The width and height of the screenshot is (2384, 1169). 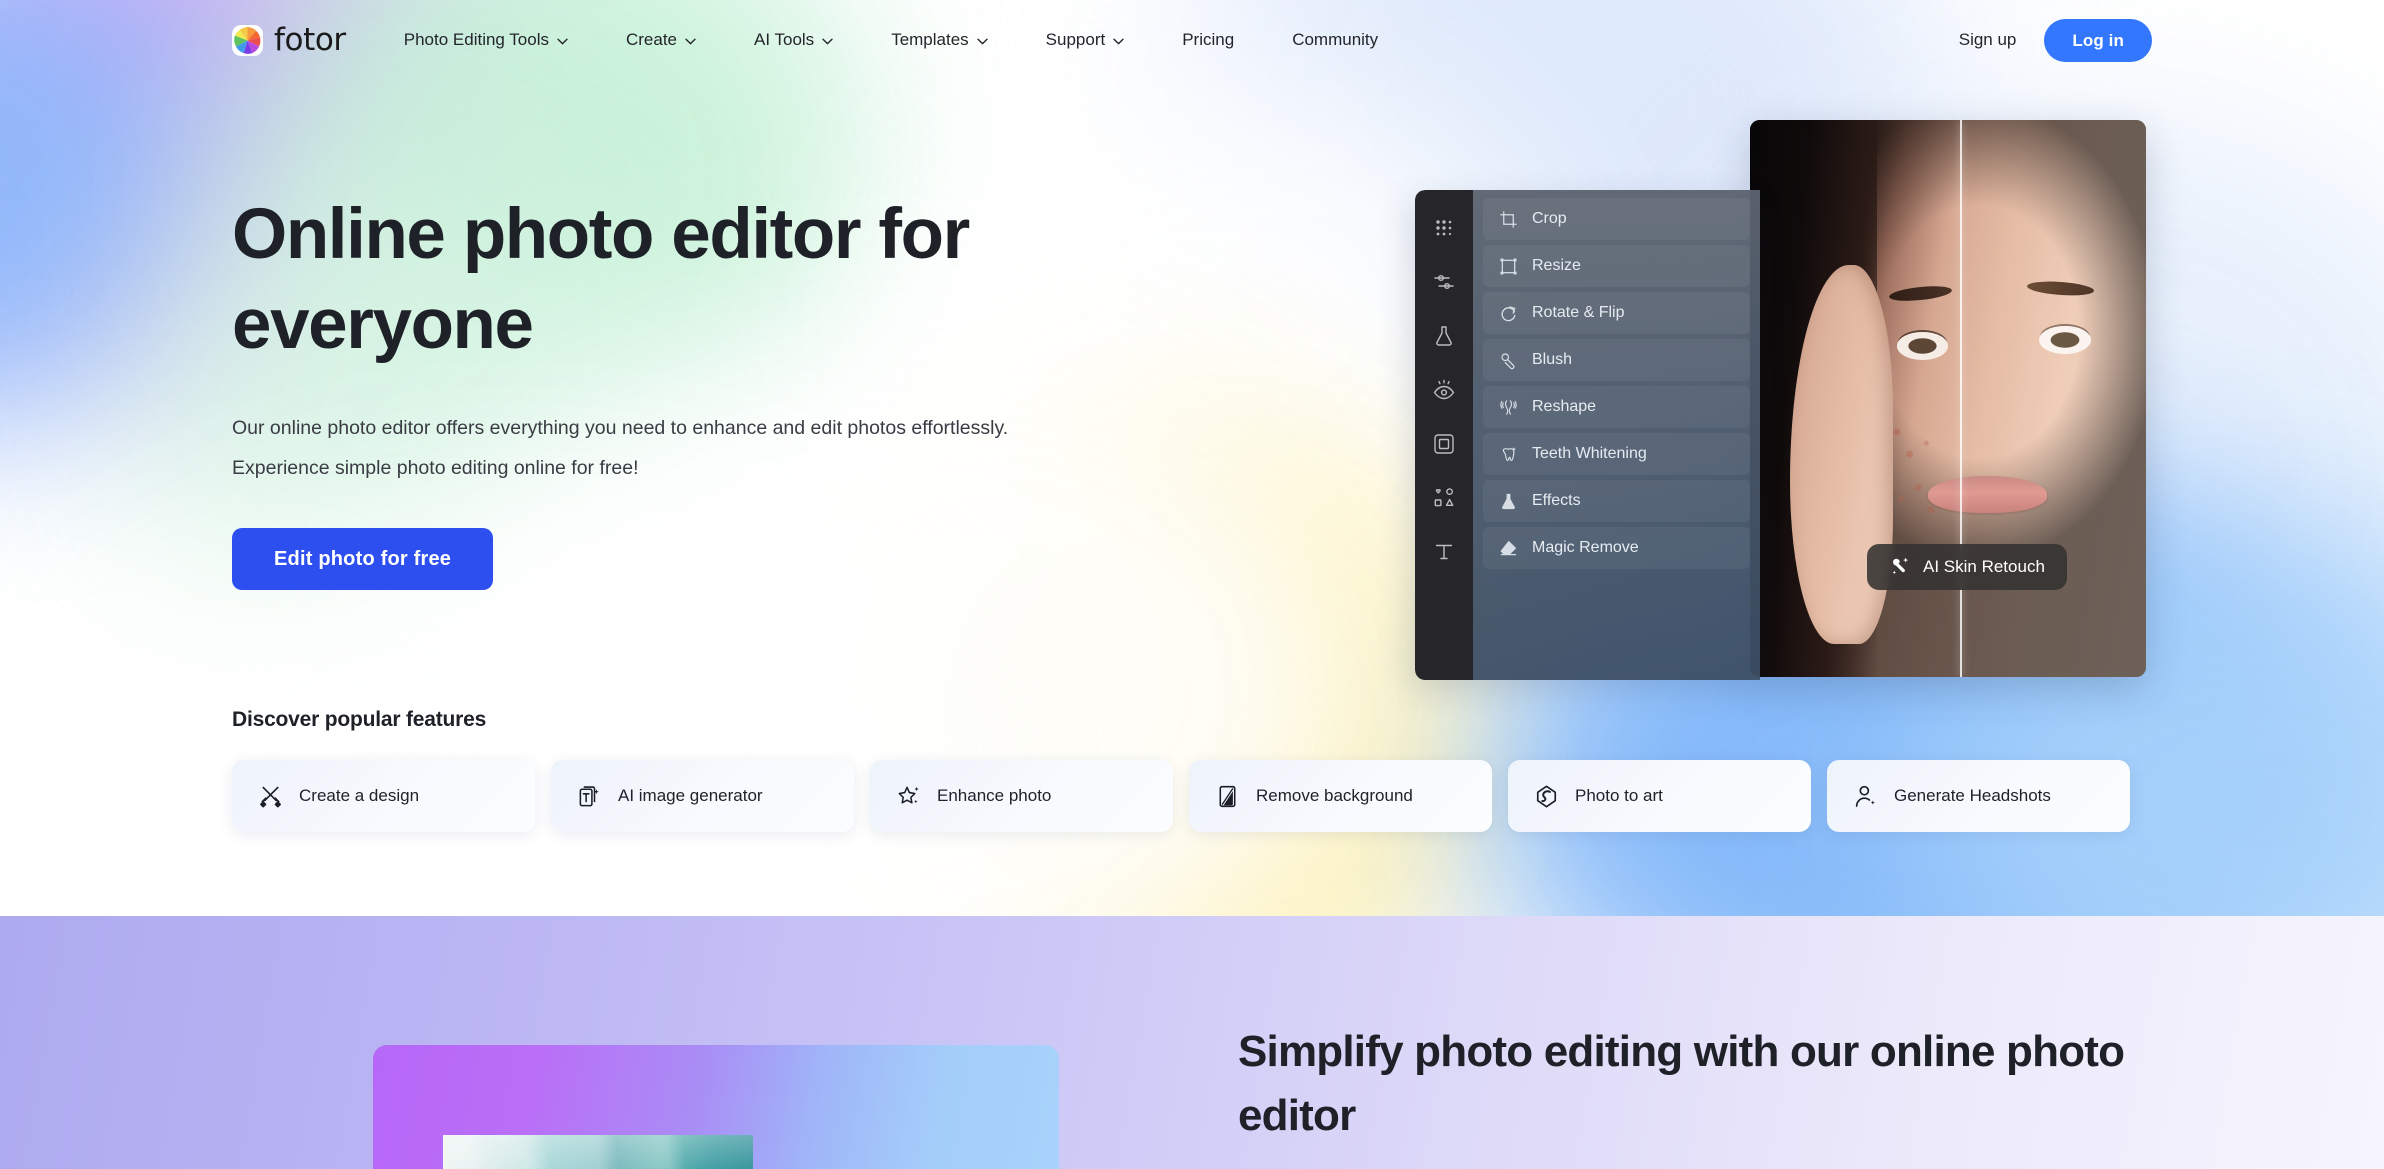 What do you see at coordinates (1444, 228) in the screenshot?
I see `grid-dots-icon` at bounding box center [1444, 228].